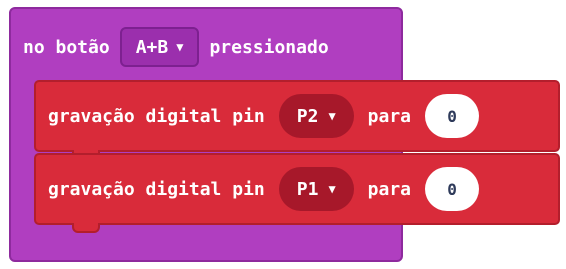  I want to click on event-header: no botão A+B ▼ pressionado, so click(176, 47).